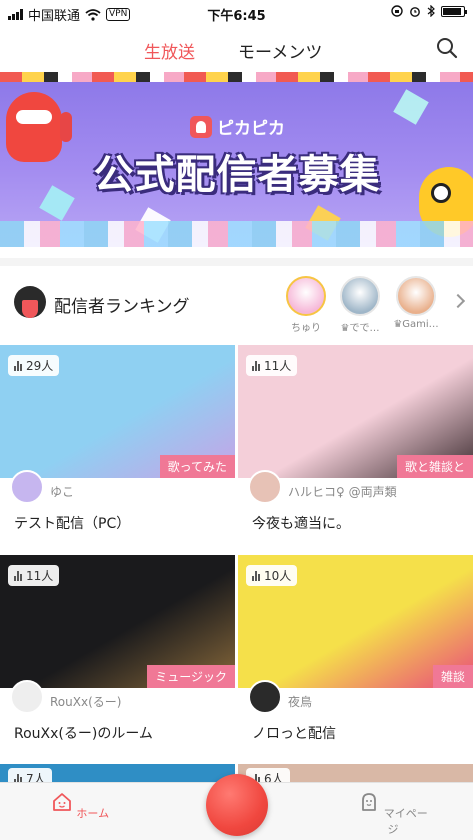  I want to click on stream-card: 11人 ミュージック RouXx(るー) RouXx(るー)のルーム, so click(117, 657).